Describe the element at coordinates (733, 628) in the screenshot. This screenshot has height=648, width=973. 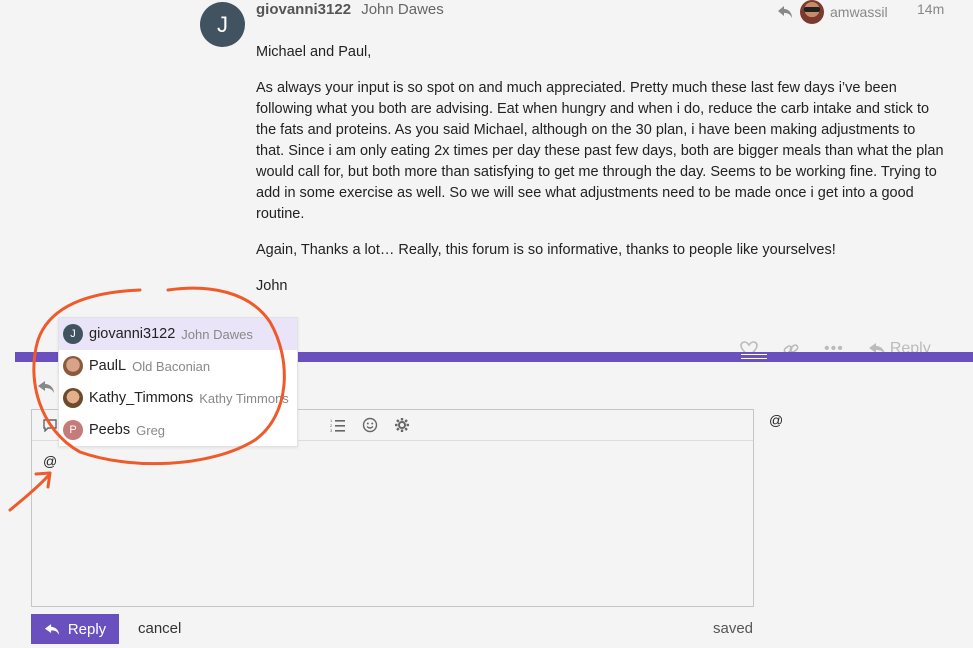
I see `save-status: saved` at that location.